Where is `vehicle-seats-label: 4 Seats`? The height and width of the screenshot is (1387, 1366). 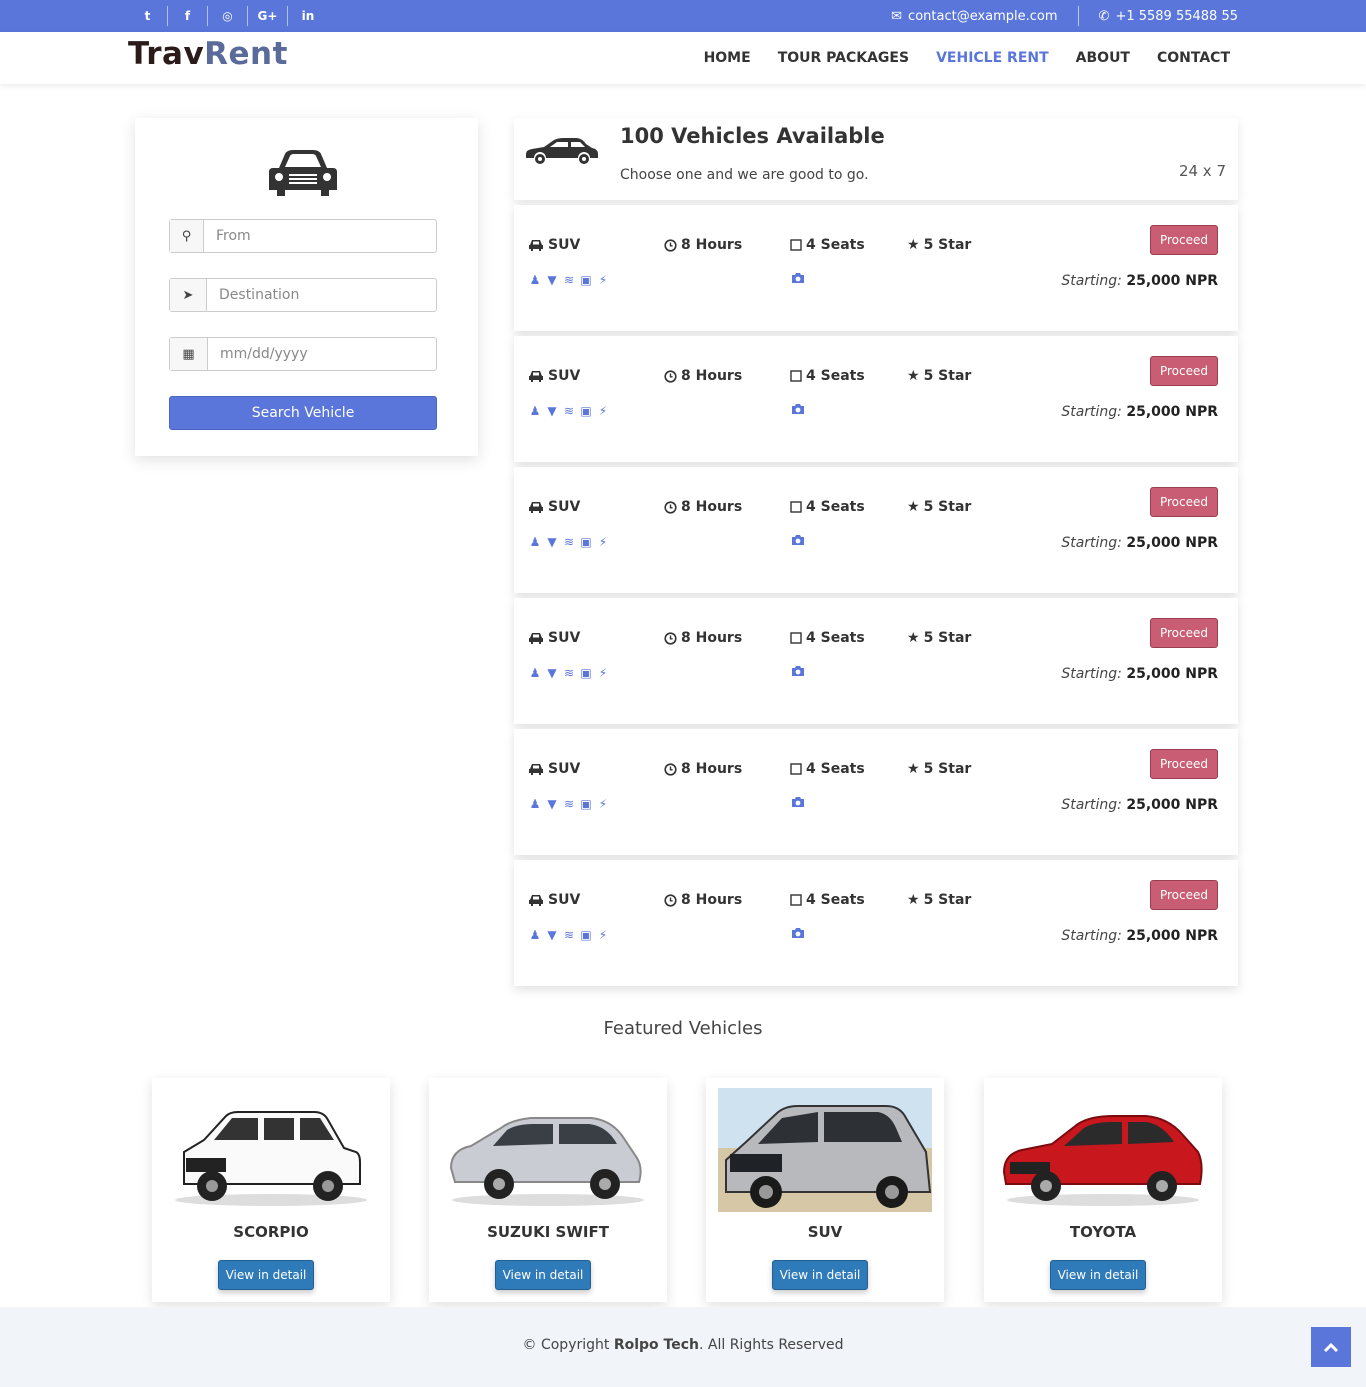
vehicle-seats-label: 4 Seats is located at coordinates (835, 507).